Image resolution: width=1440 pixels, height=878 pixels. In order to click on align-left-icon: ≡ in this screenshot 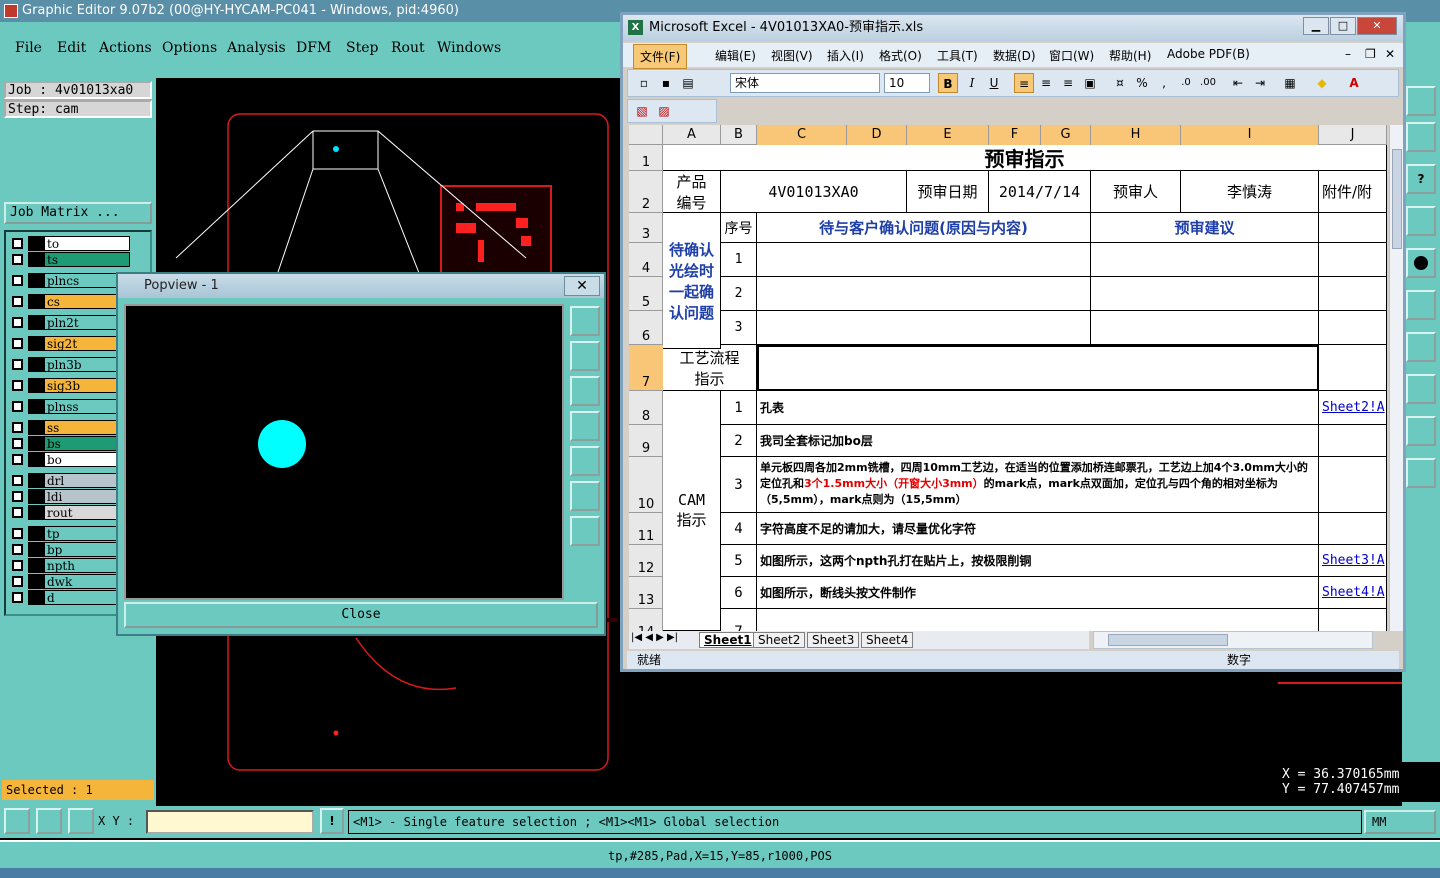, I will do `click(1024, 83)`.